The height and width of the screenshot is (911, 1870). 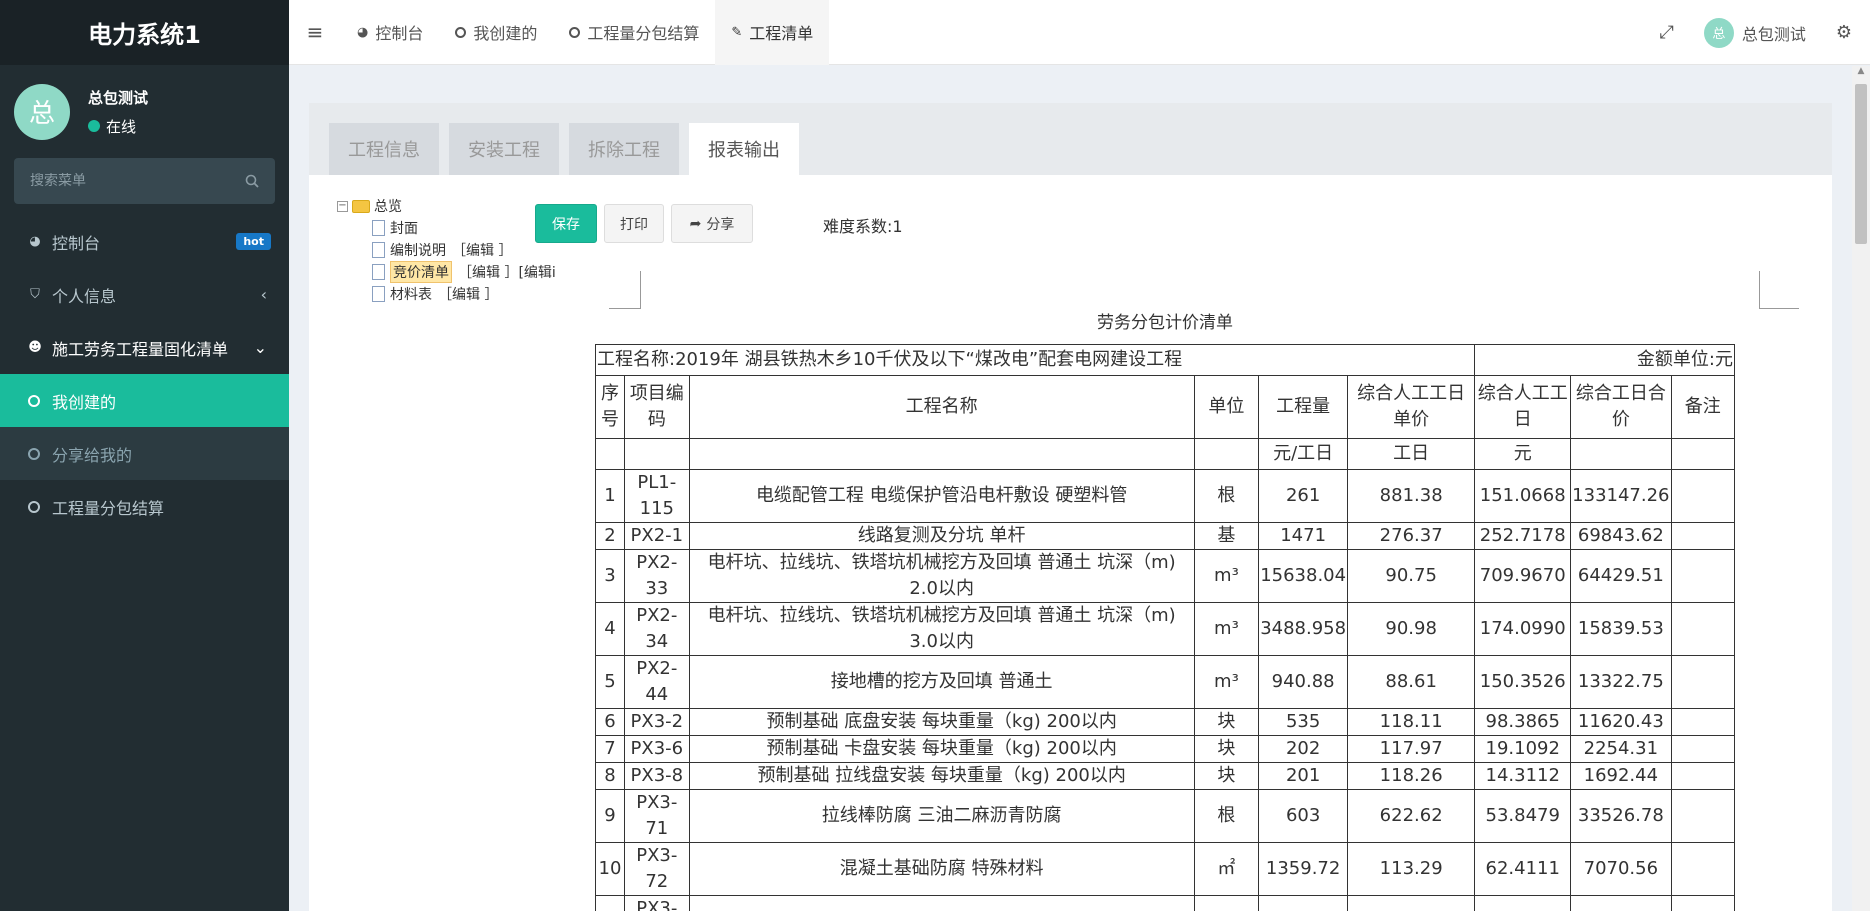 I want to click on cell-total: 7070.56, so click(x=1621, y=869).